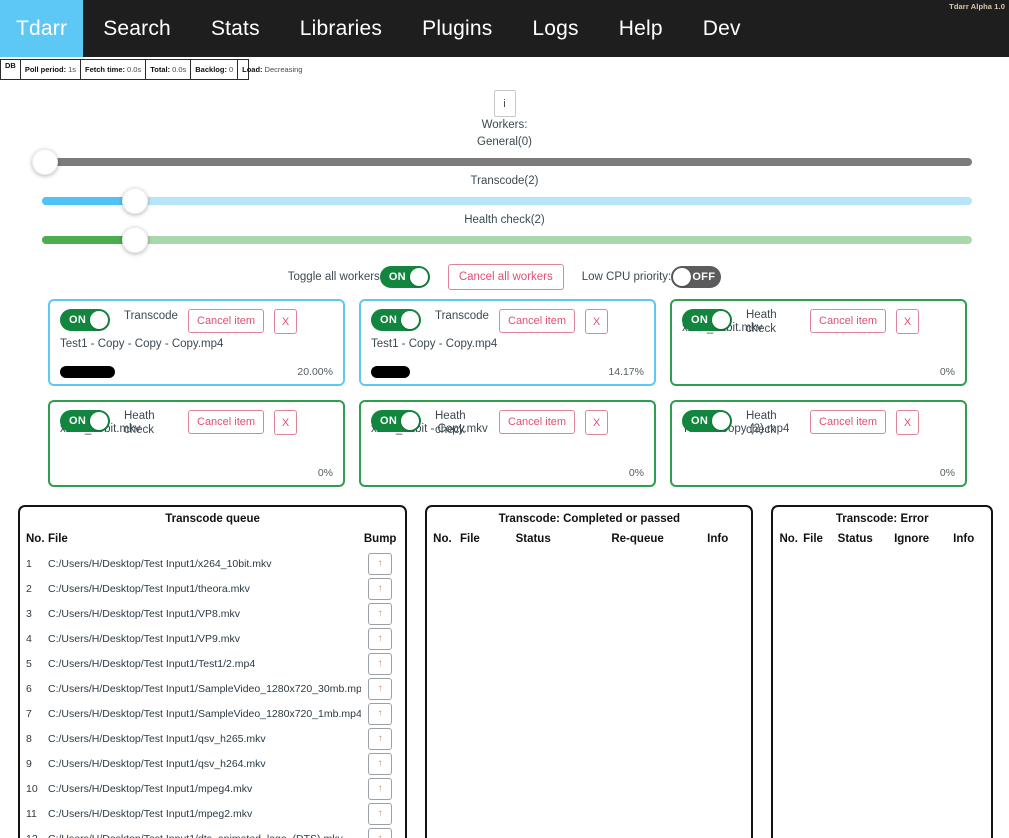  I want to click on db-load: Load: Decreasing, so click(272, 69).